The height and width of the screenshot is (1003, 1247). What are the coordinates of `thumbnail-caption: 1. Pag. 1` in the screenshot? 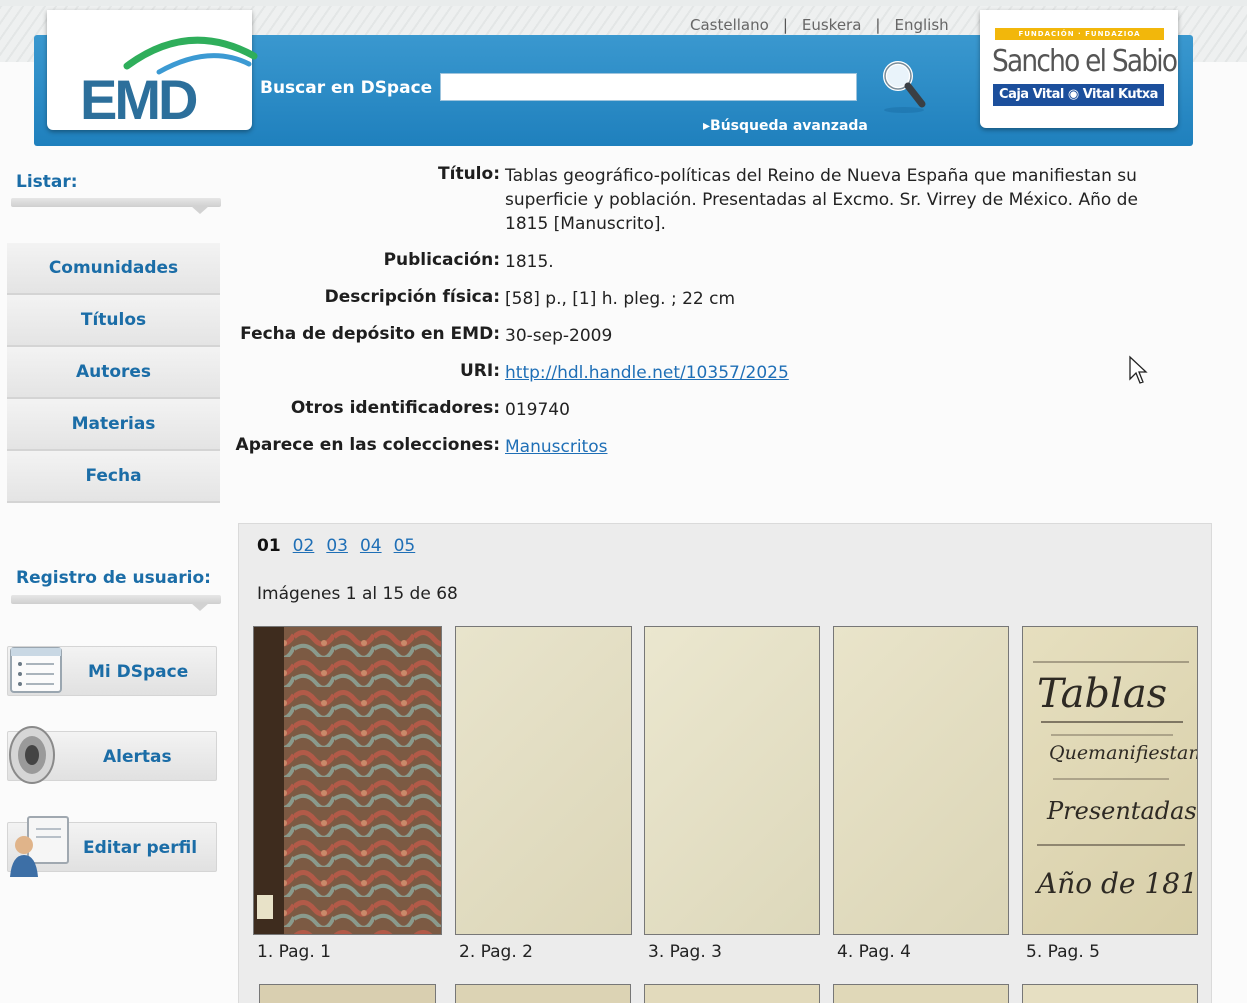 It's located at (294, 952).